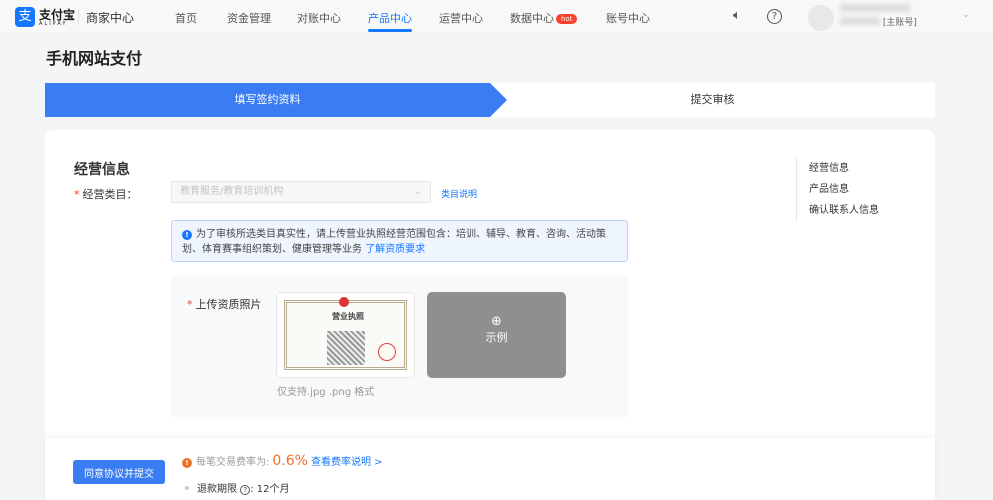 This screenshot has height=500, width=993. Describe the element at coordinates (821, 18) in the screenshot. I see `avatar` at that location.